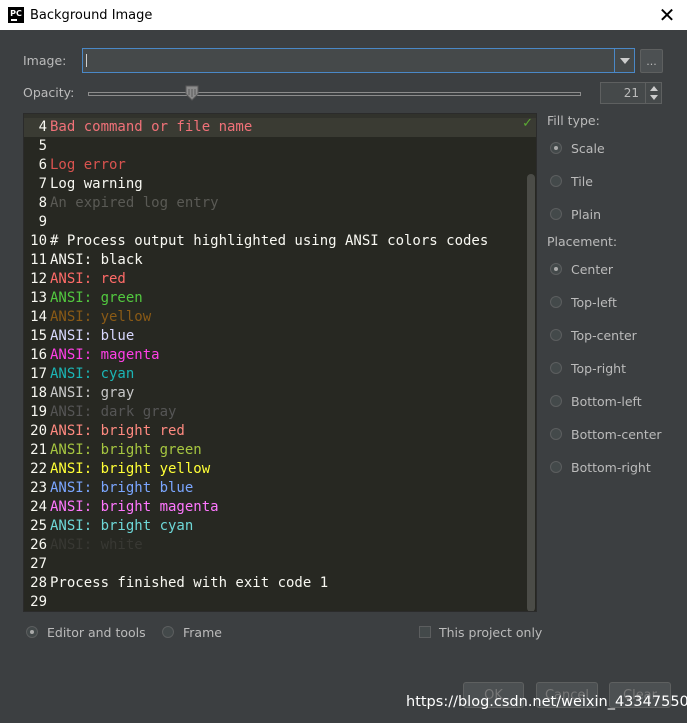 This screenshot has height=723, width=687. I want to click on watermark-url: https://blog.csdn.net/weixin_43347550, so click(546, 702).